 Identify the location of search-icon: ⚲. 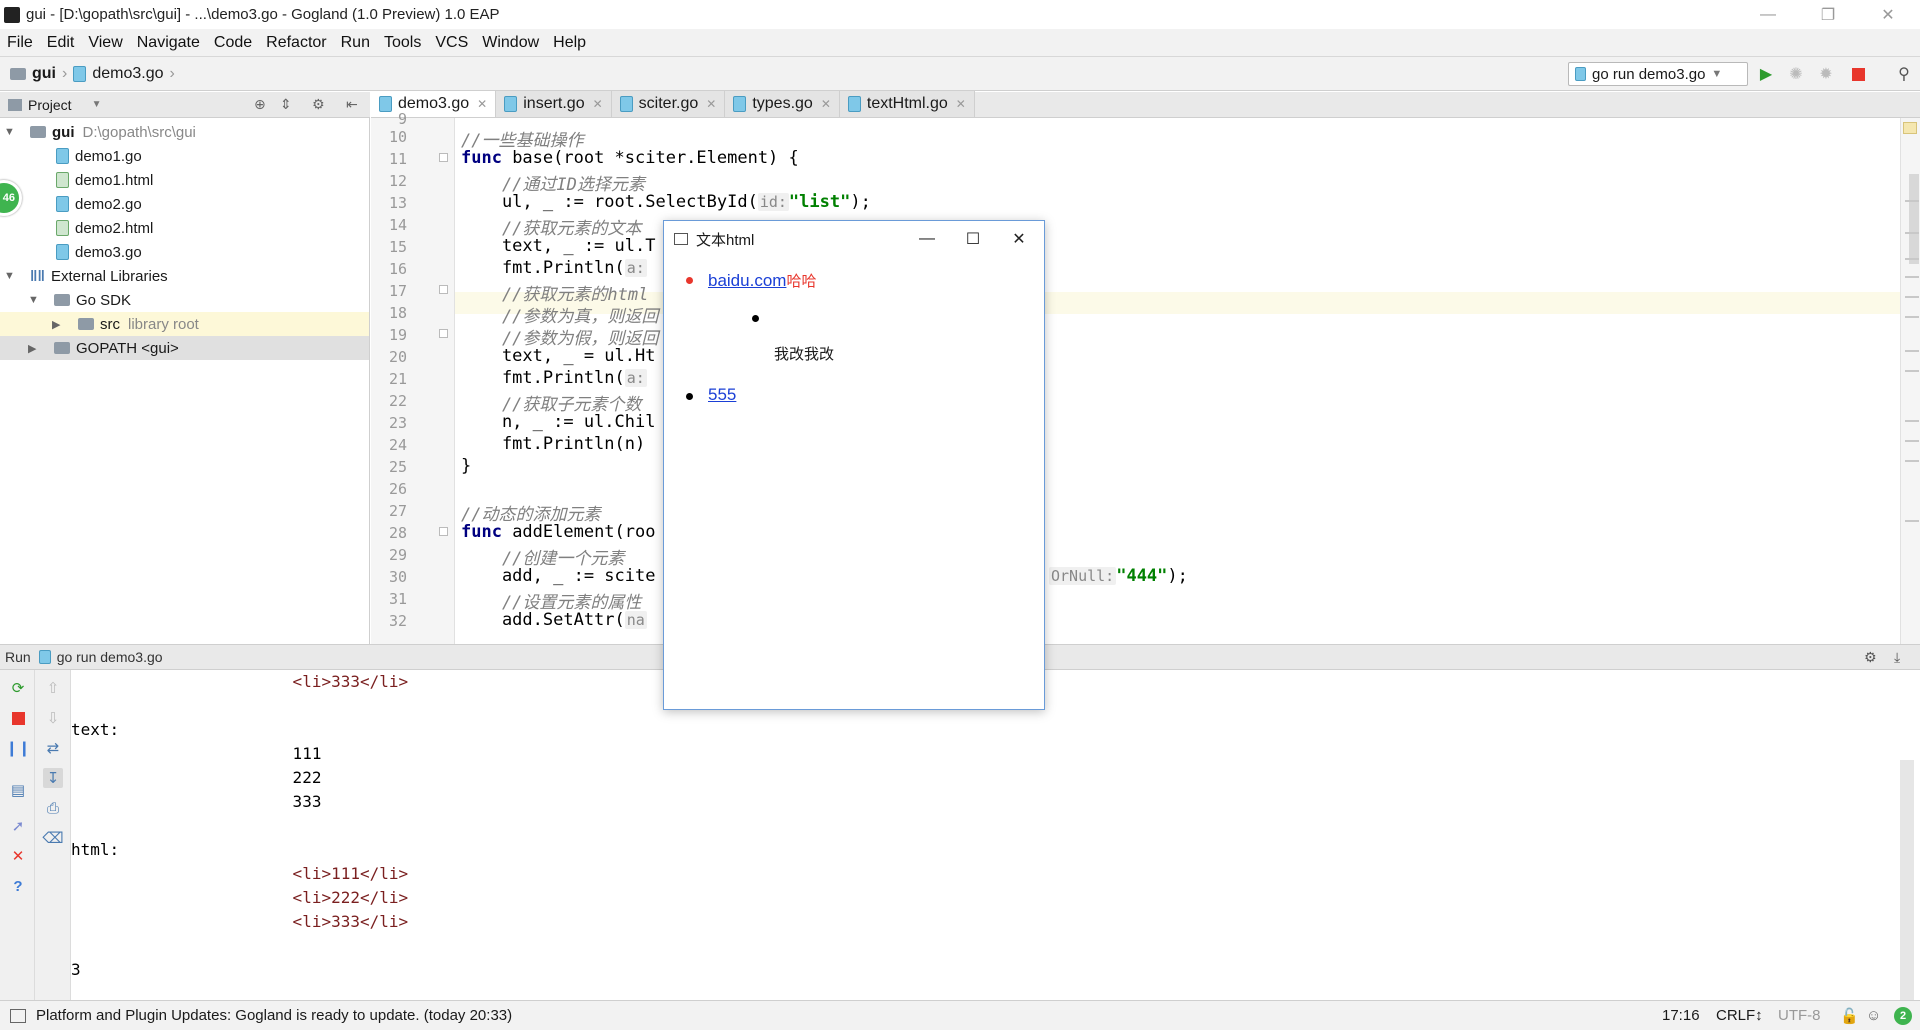
(1904, 74).